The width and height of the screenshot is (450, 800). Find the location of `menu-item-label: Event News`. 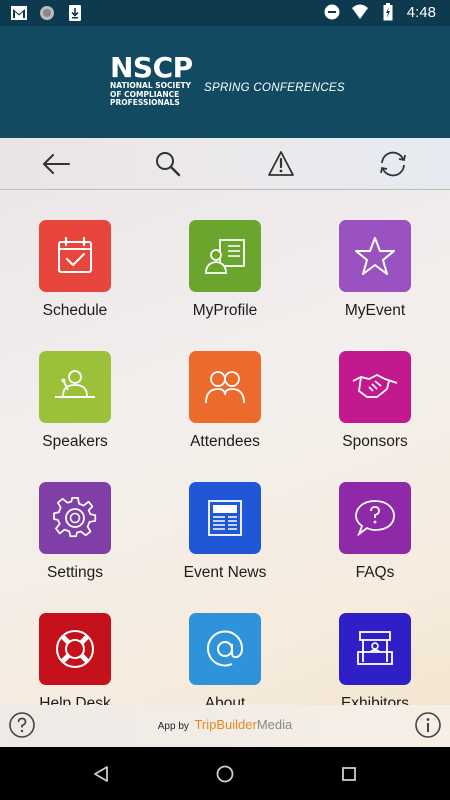

menu-item-label: Event News is located at coordinates (225, 572).